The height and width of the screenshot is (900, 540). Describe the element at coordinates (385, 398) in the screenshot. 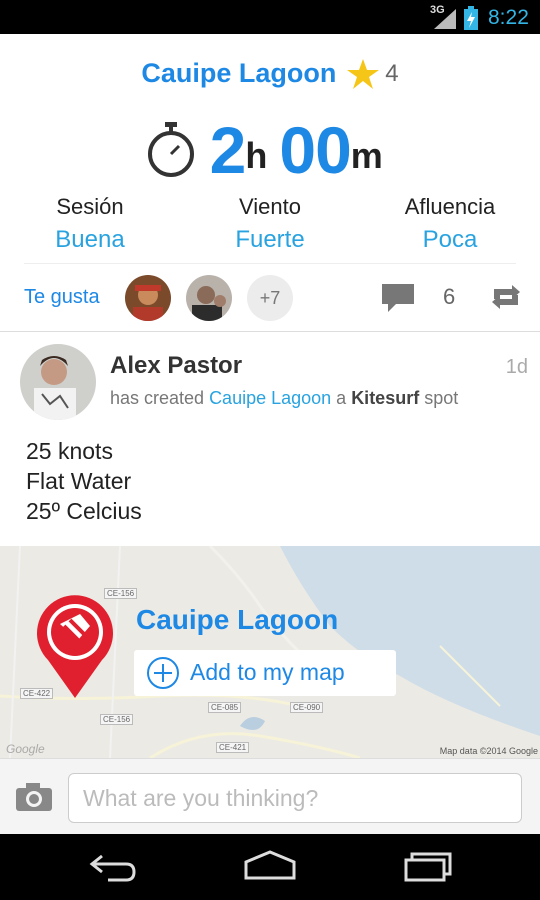

I see `sport-name: Kitesurf` at that location.